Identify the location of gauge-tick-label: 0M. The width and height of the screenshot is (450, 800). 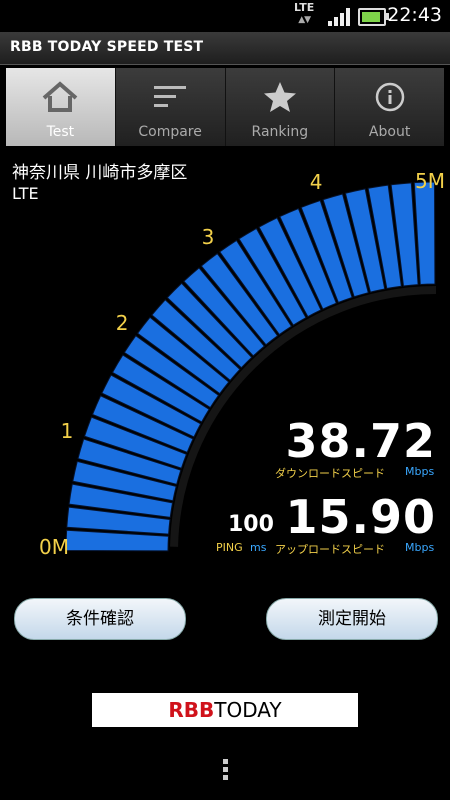
(54, 547).